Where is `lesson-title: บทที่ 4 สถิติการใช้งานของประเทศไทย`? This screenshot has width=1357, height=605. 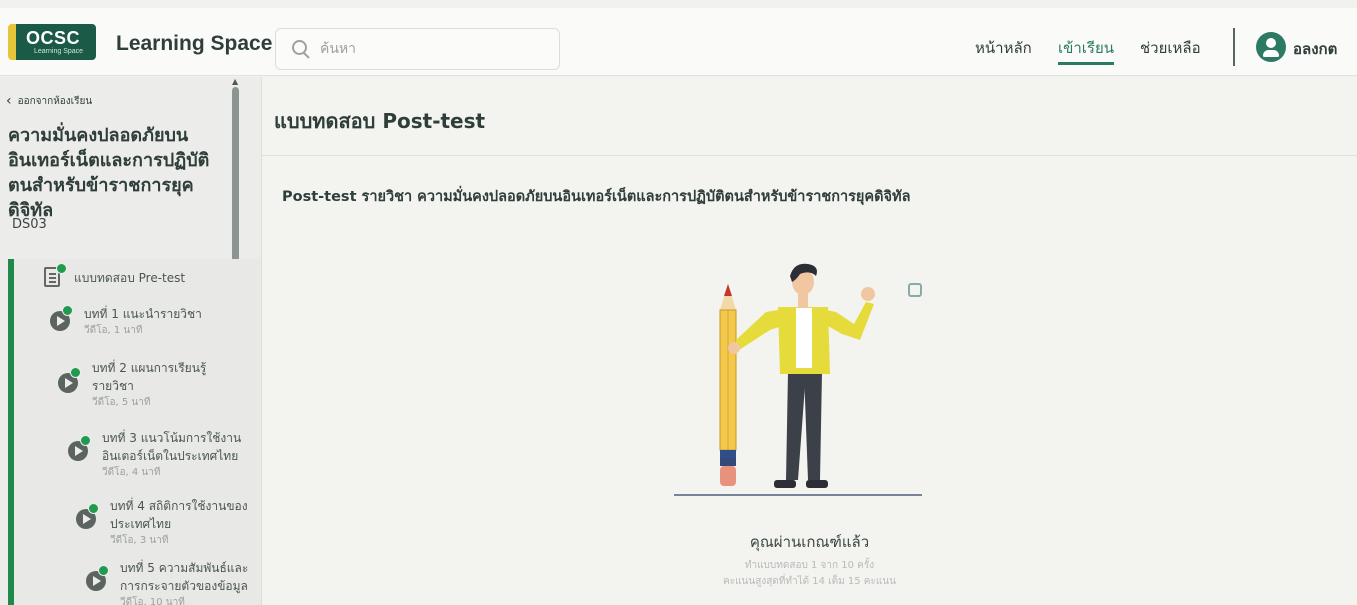 lesson-title: บทที่ 4 สถิติการใช้งานของประเทศไทย is located at coordinates (179, 515).